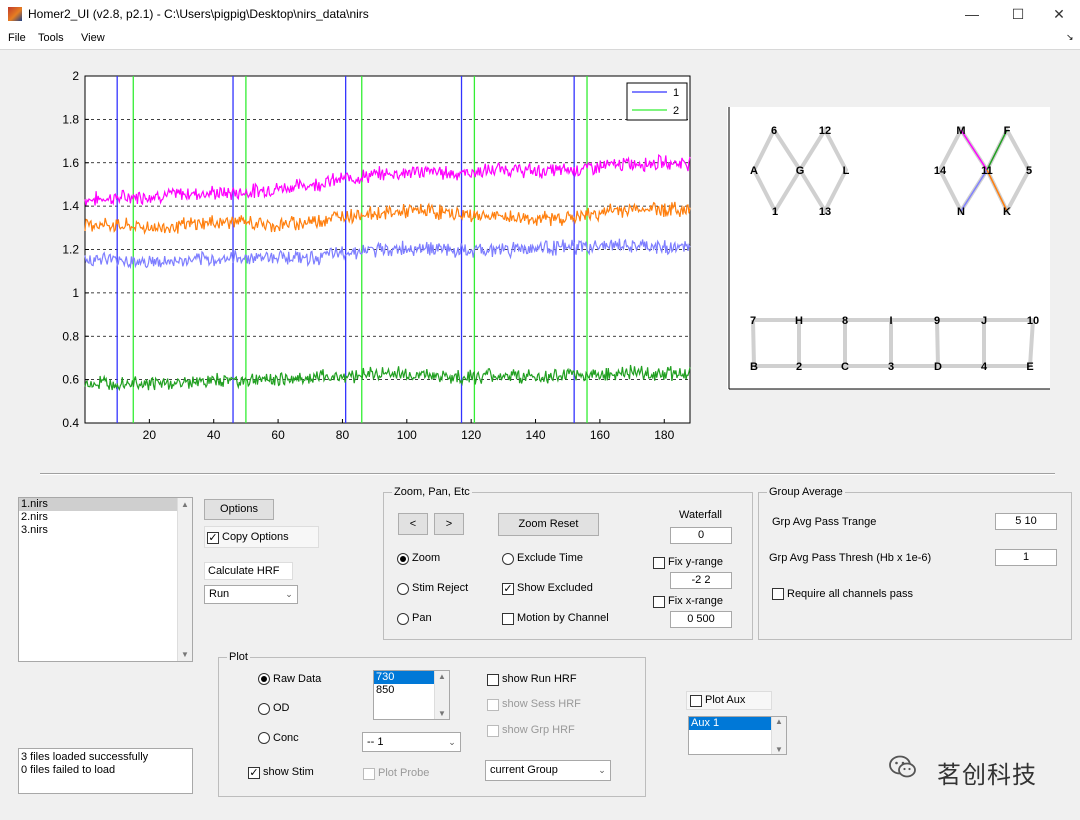  Describe the element at coordinates (254, 773) in the screenshot. I see `show-stim-checkbox: ✓` at that location.